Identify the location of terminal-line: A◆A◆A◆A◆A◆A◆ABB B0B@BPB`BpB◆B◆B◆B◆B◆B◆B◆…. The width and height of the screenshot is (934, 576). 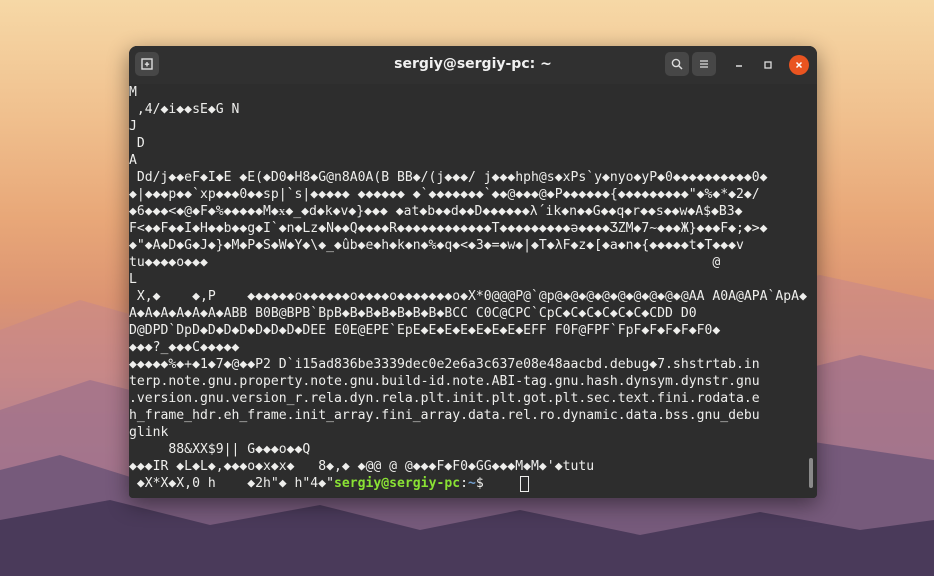
(413, 313).